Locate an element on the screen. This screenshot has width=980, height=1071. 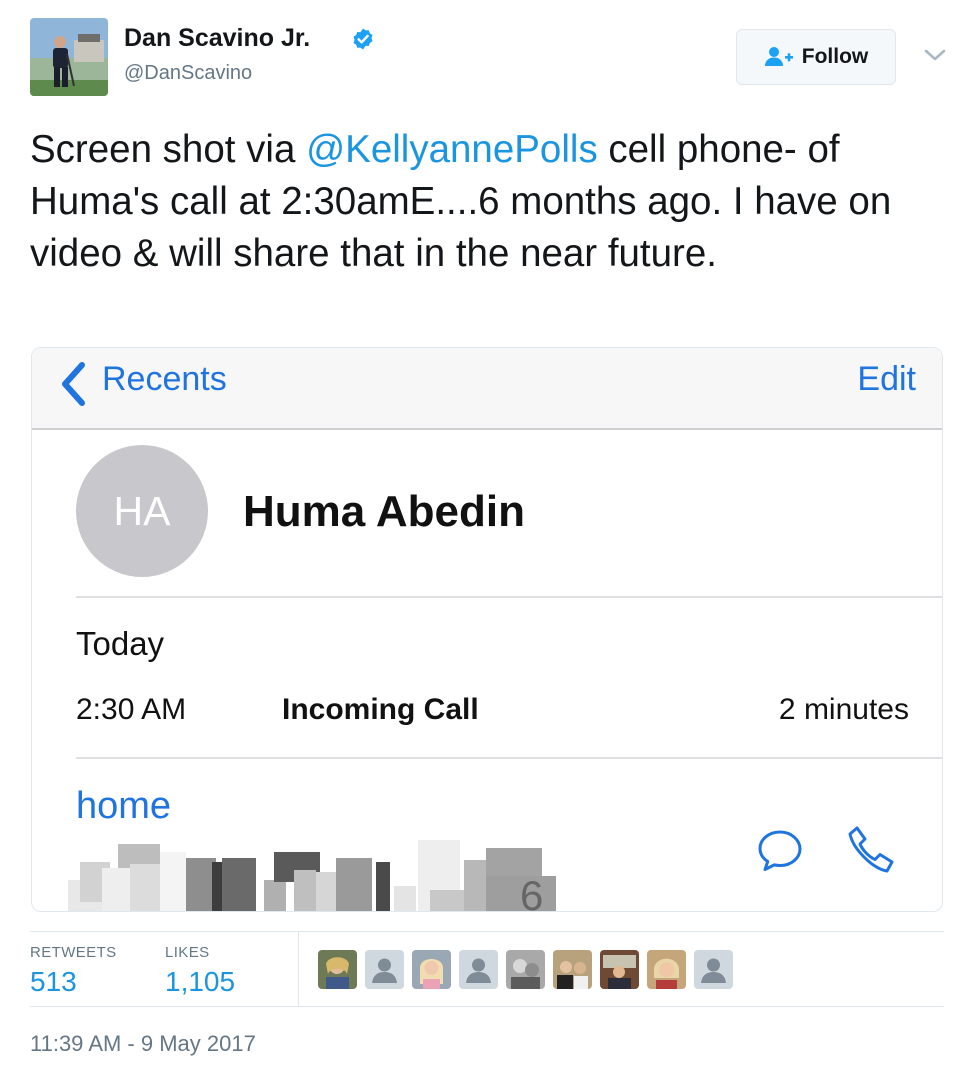
add-user-icon is located at coordinates (778, 56).